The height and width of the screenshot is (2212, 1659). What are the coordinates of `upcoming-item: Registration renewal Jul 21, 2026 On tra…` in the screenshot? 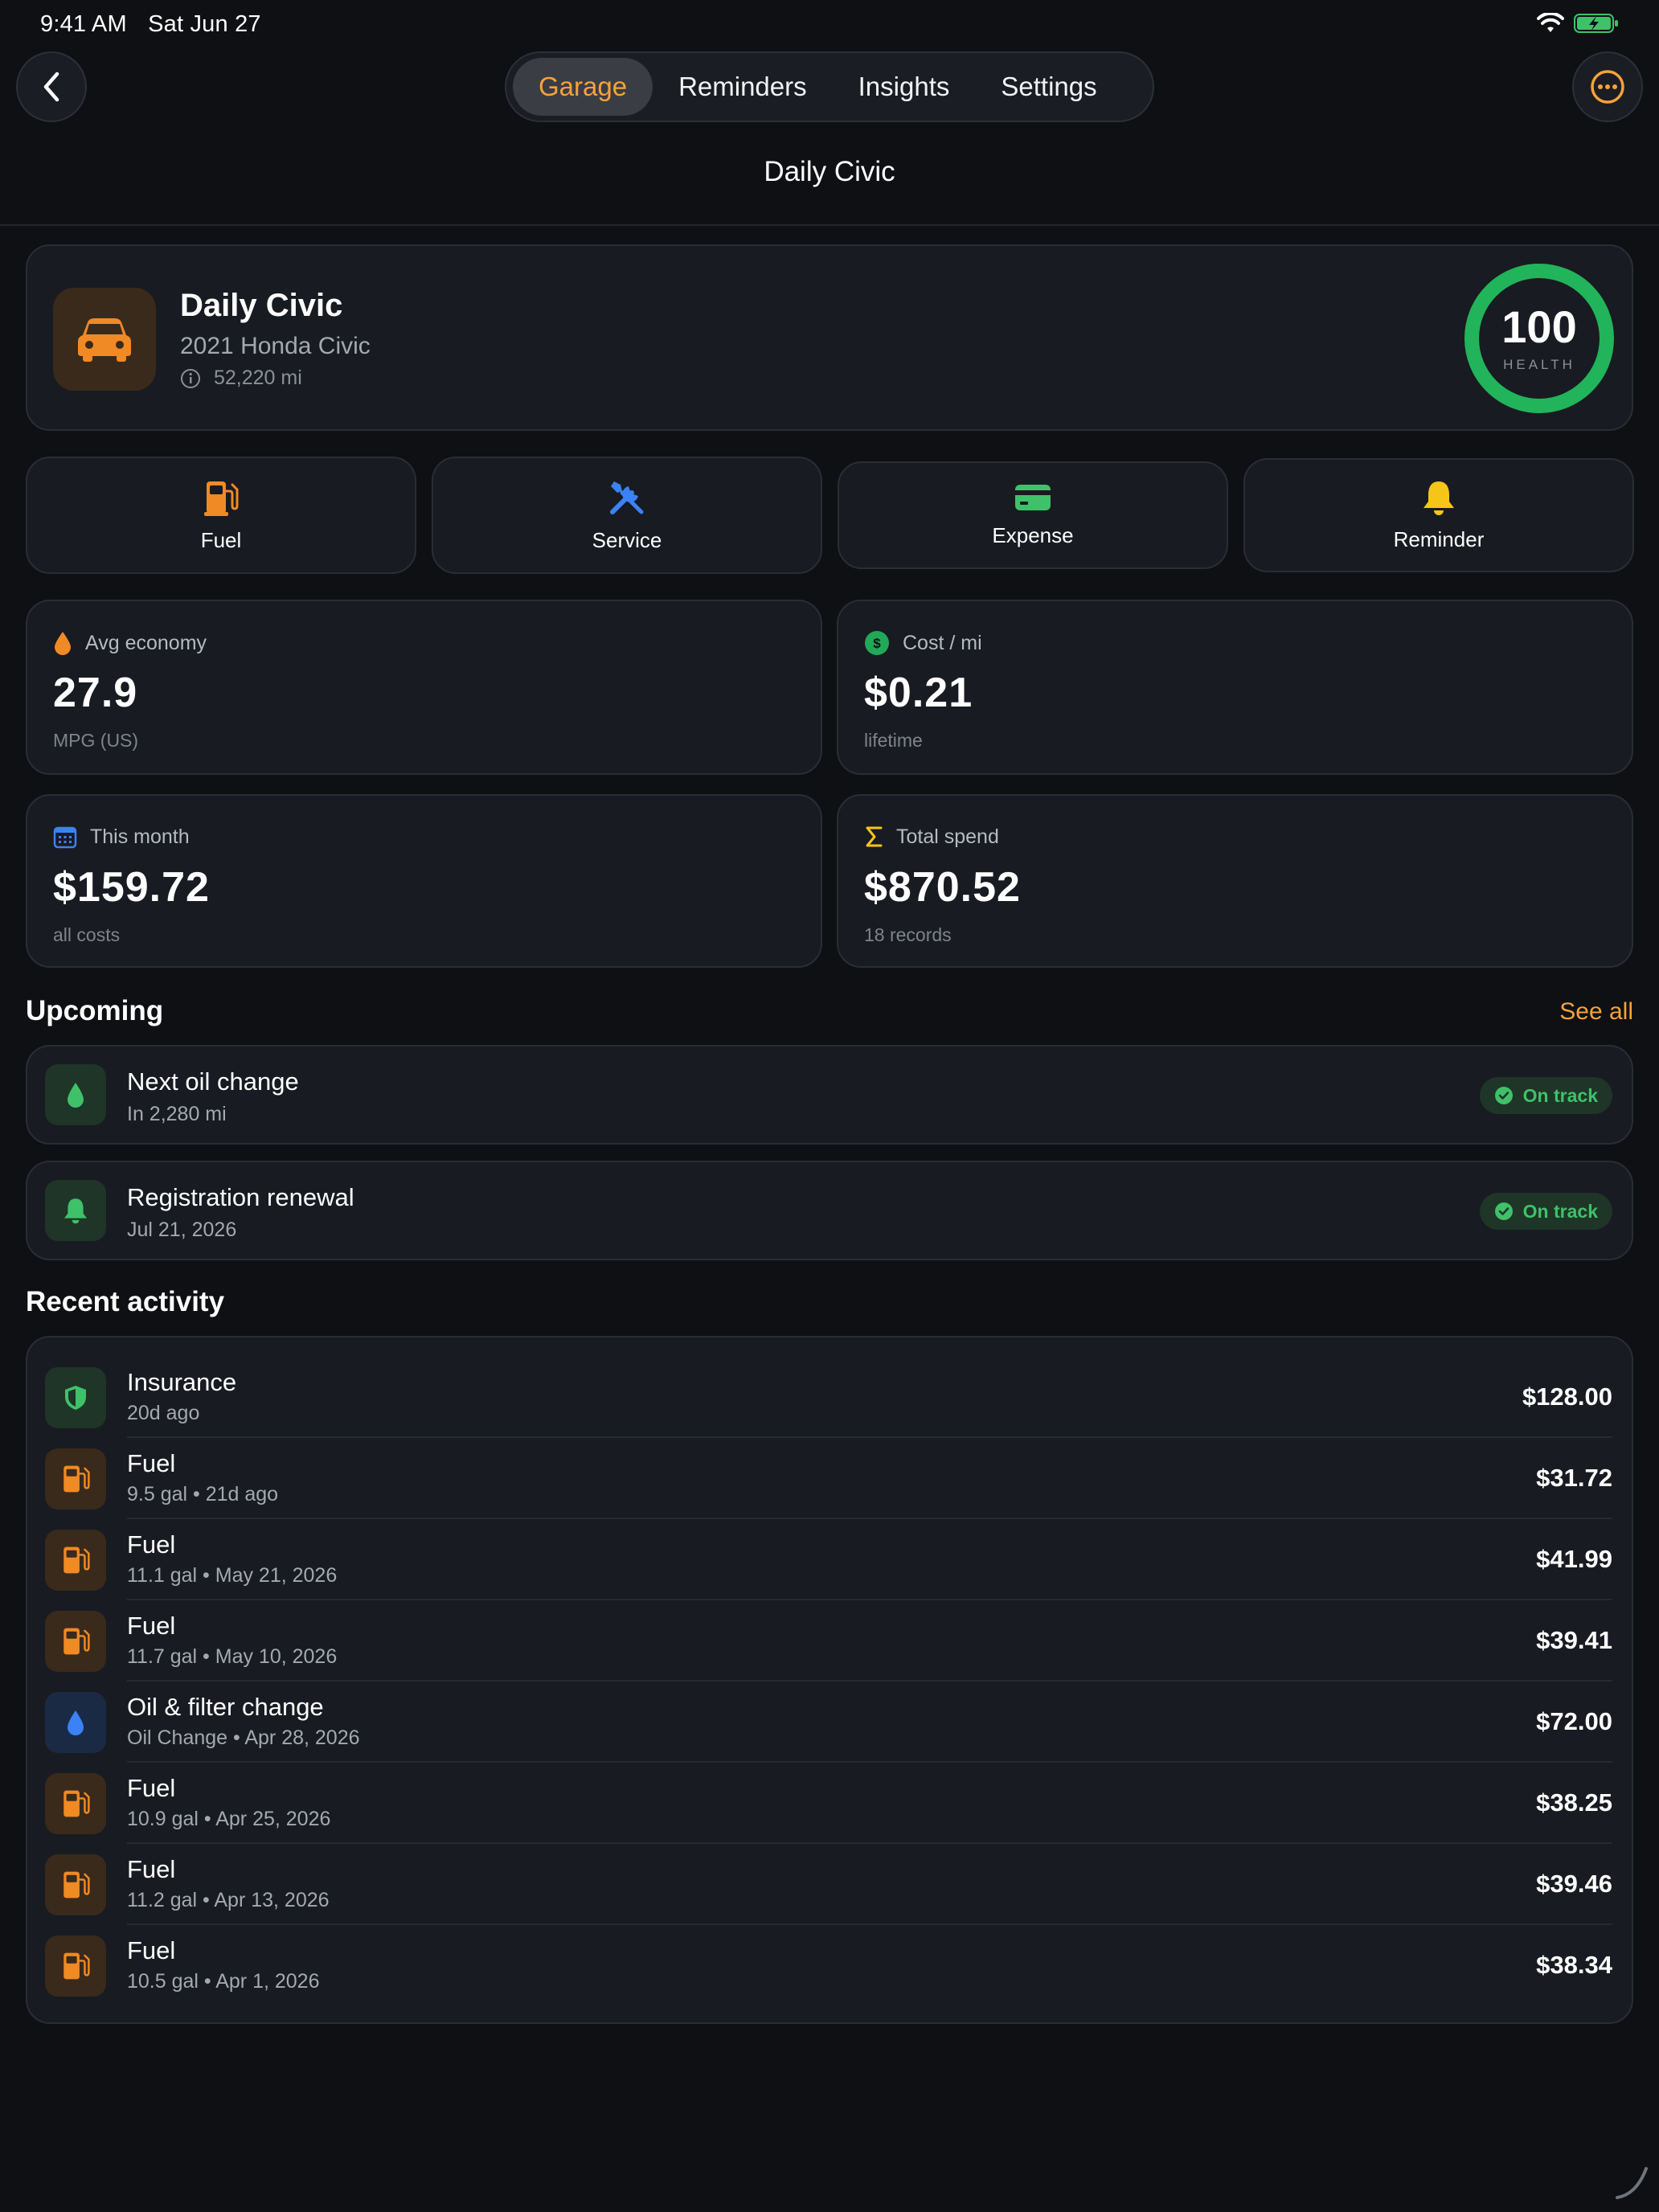 It's located at (829, 1210).